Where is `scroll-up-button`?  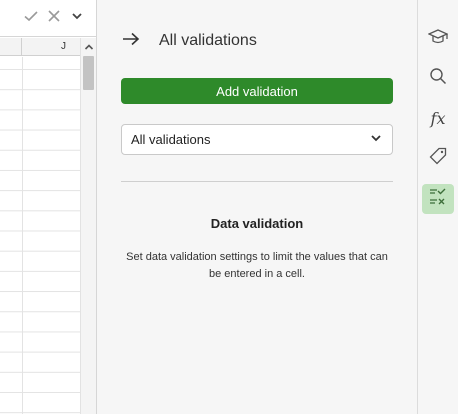 scroll-up-button is located at coordinates (88, 47).